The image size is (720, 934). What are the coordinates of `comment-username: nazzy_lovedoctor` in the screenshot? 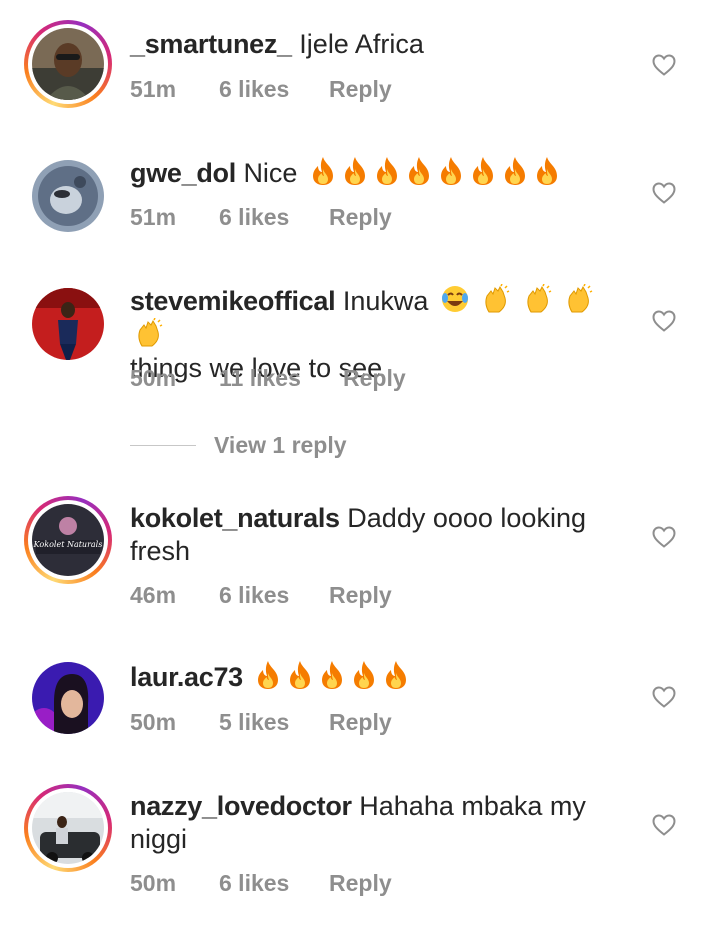 It's located at (241, 806).